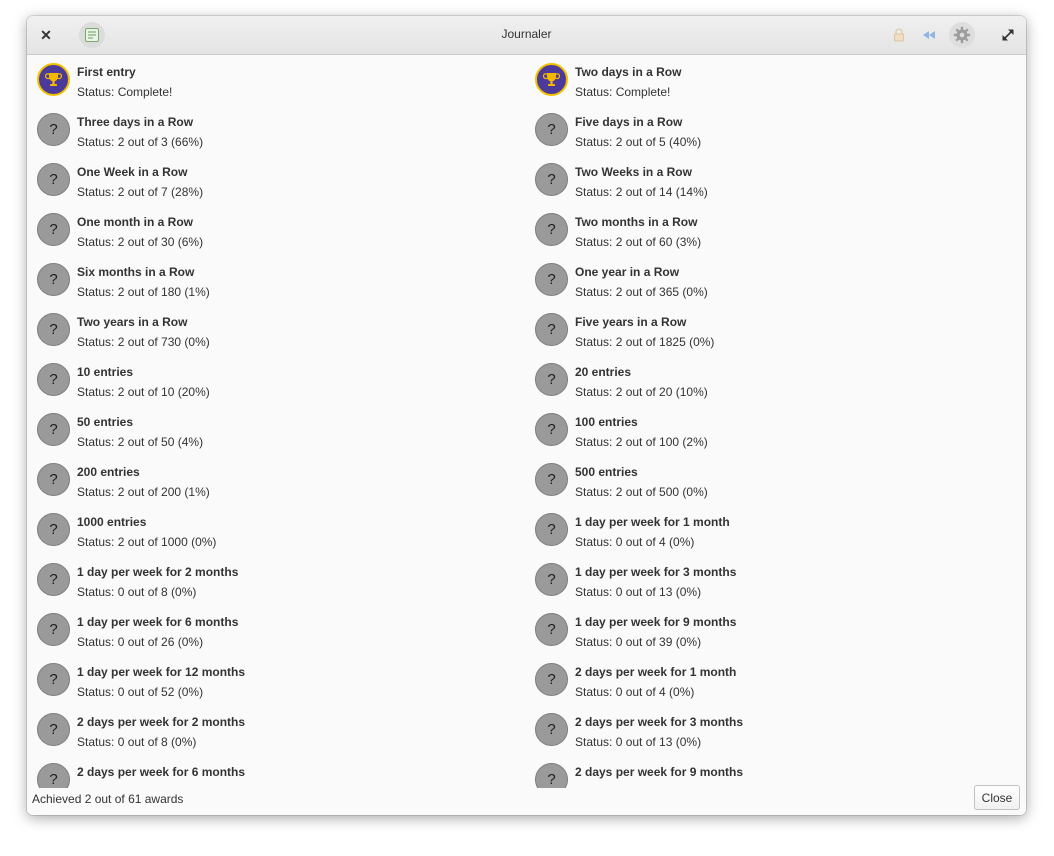 The width and height of the screenshot is (1054, 856). I want to click on award-status: Status: 2 out of 730 (0%), so click(143, 342).